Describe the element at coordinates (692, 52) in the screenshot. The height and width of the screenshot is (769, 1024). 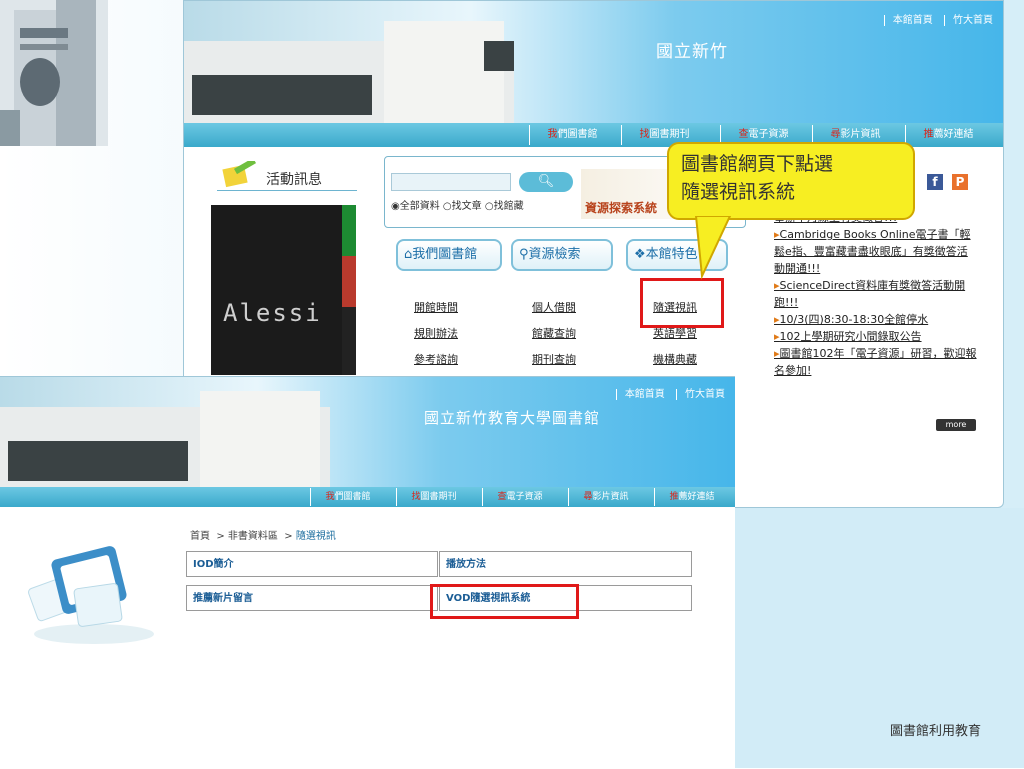
I see `site-title: 國立新竹` at that location.